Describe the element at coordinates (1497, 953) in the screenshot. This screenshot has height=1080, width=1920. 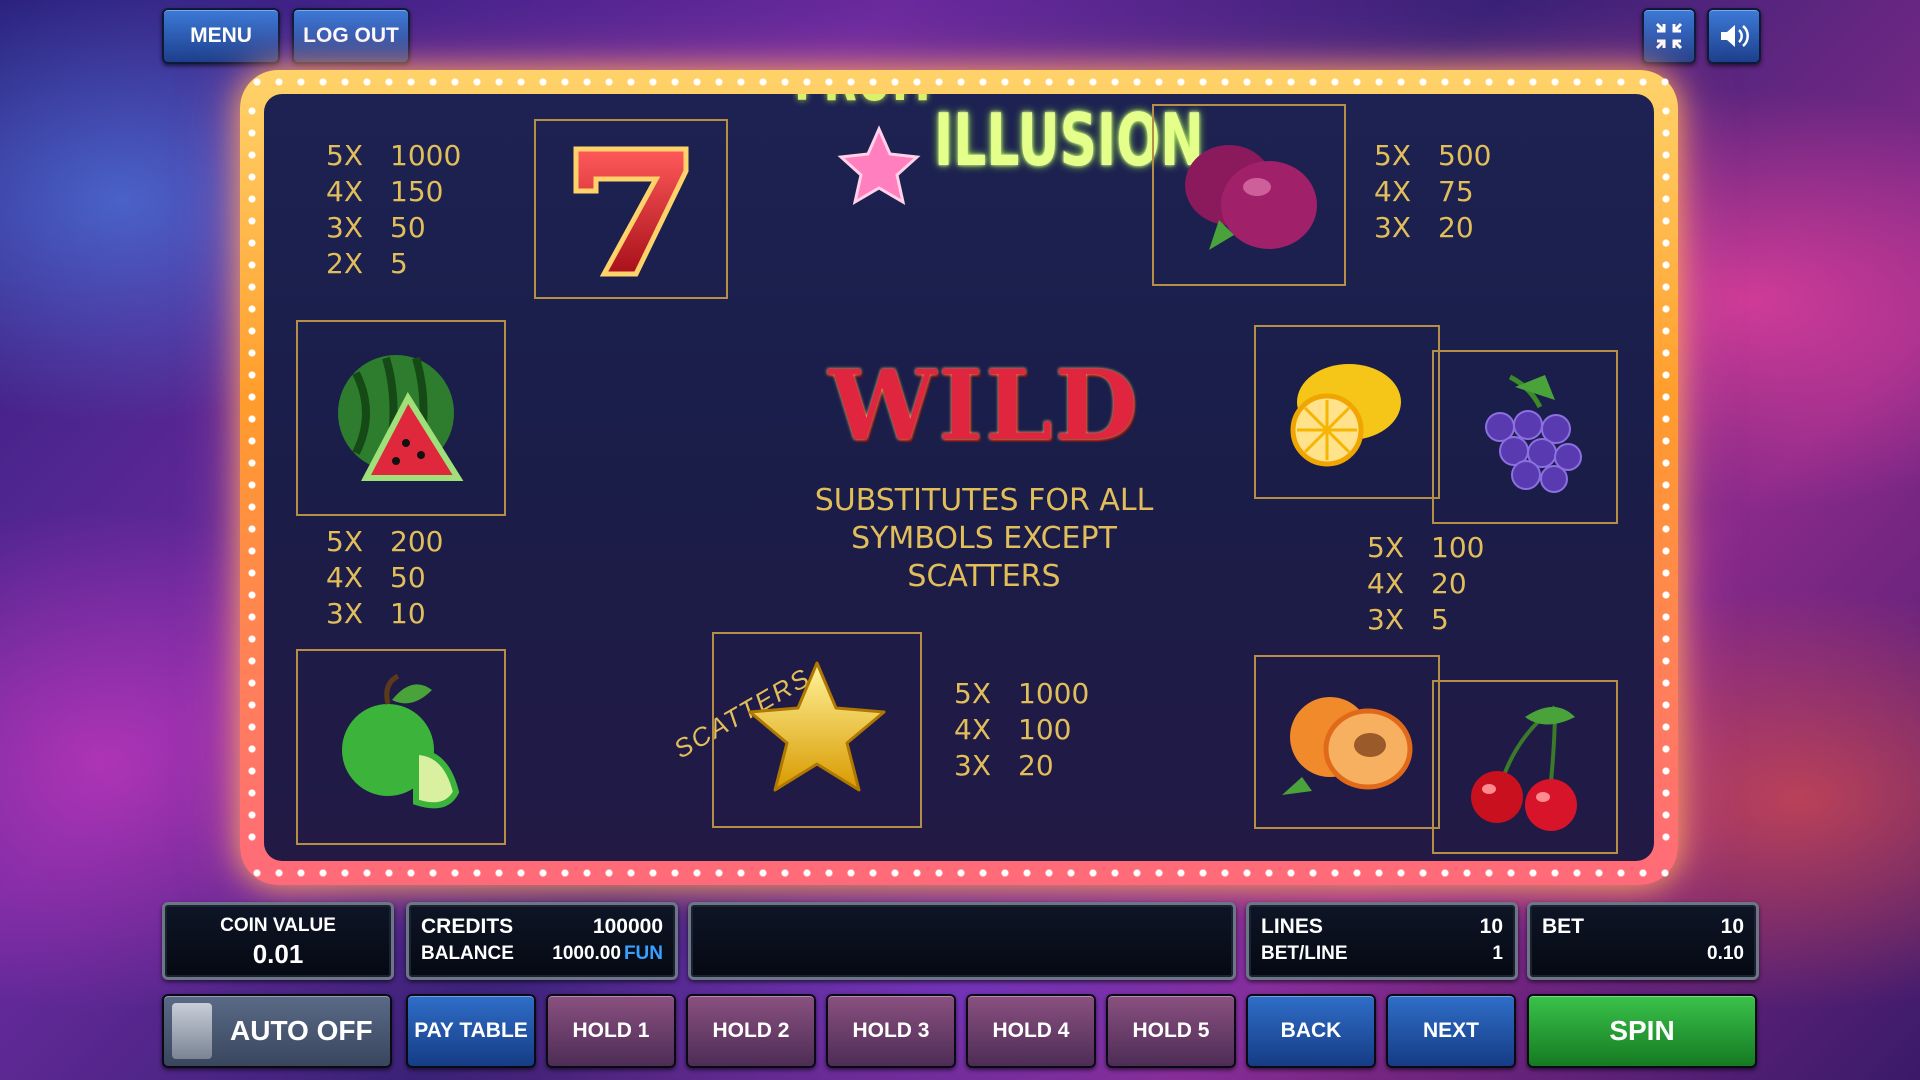
I see `betline-value: 1` at that location.